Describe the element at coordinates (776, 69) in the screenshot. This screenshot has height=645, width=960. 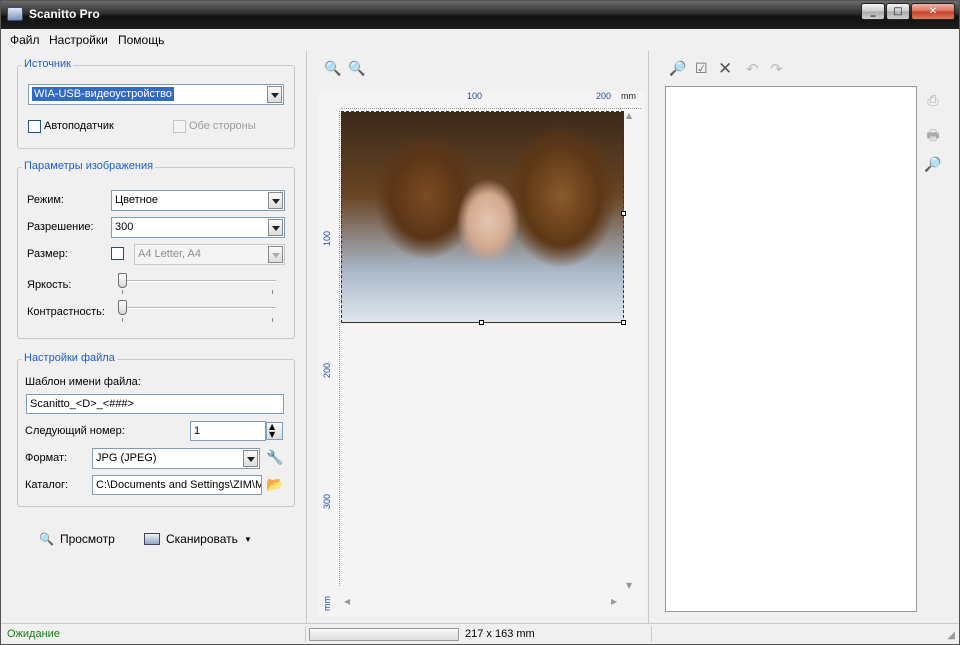
I see `redo-icon: ↷` at that location.